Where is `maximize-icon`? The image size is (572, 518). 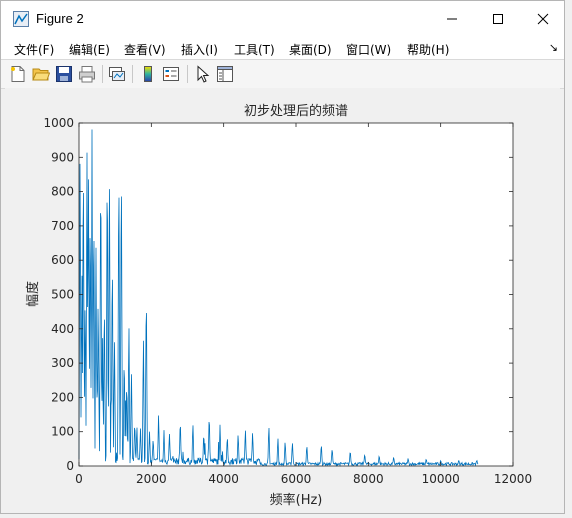
maximize-icon is located at coordinates (498, 19).